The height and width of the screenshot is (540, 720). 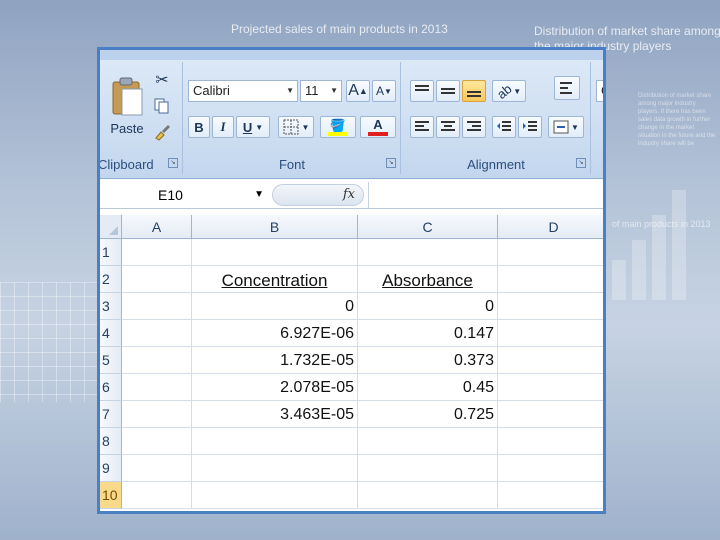 I want to click on cell-b1, so click(x=275, y=252).